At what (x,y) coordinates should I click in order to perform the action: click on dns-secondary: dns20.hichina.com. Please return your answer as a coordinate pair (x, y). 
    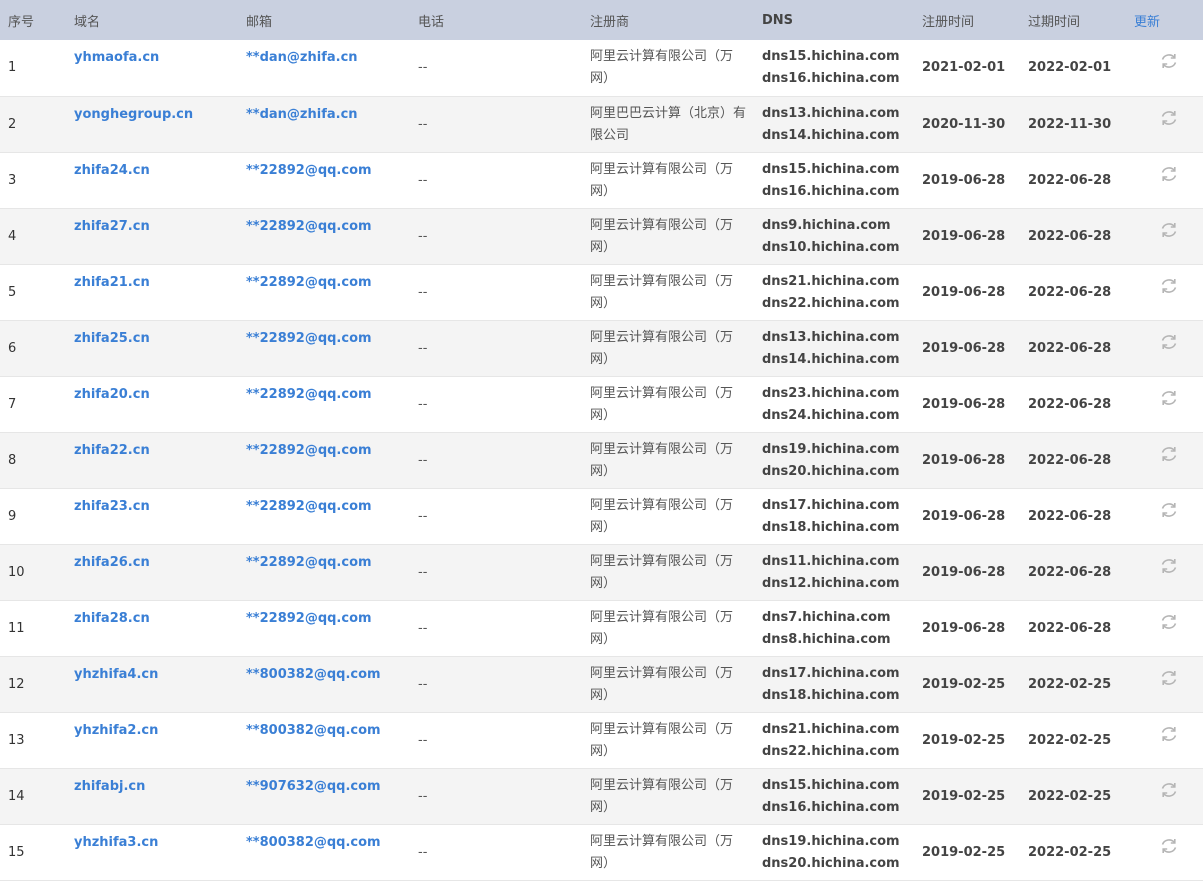
    Looking at the image, I should click on (831, 471).